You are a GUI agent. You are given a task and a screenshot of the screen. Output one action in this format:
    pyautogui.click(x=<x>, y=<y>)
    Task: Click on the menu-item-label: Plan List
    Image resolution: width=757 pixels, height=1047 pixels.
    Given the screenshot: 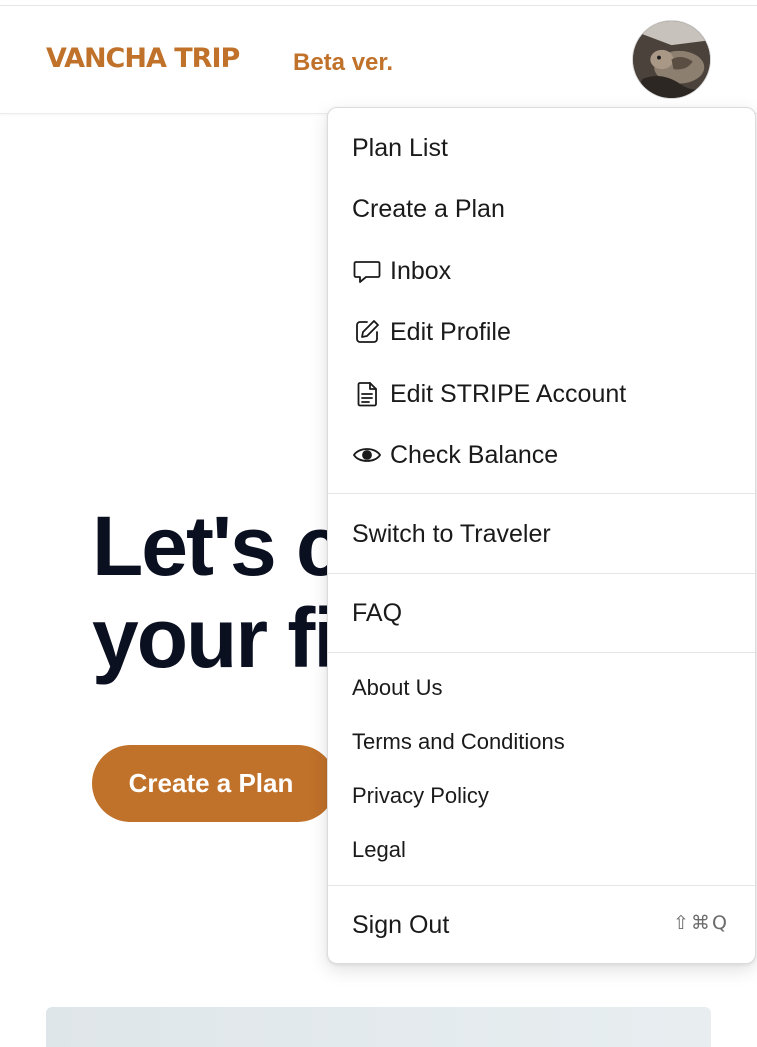 What is the action you would take?
    pyautogui.click(x=400, y=147)
    